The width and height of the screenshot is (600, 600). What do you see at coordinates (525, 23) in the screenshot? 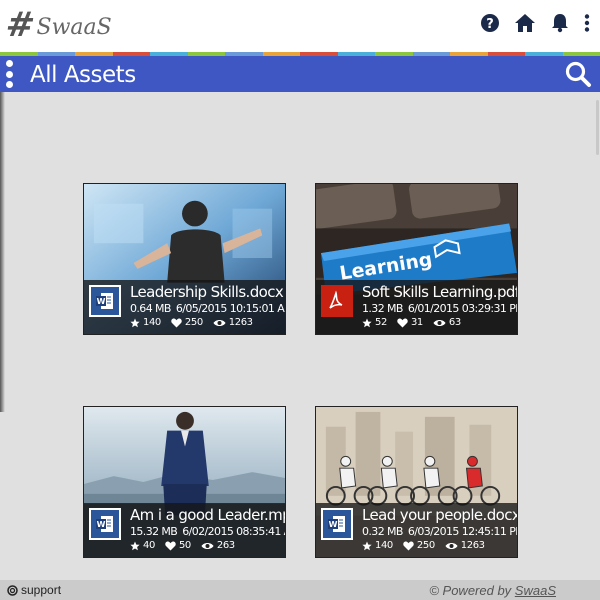
I see `home-icon` at bounding box center [525, 23].